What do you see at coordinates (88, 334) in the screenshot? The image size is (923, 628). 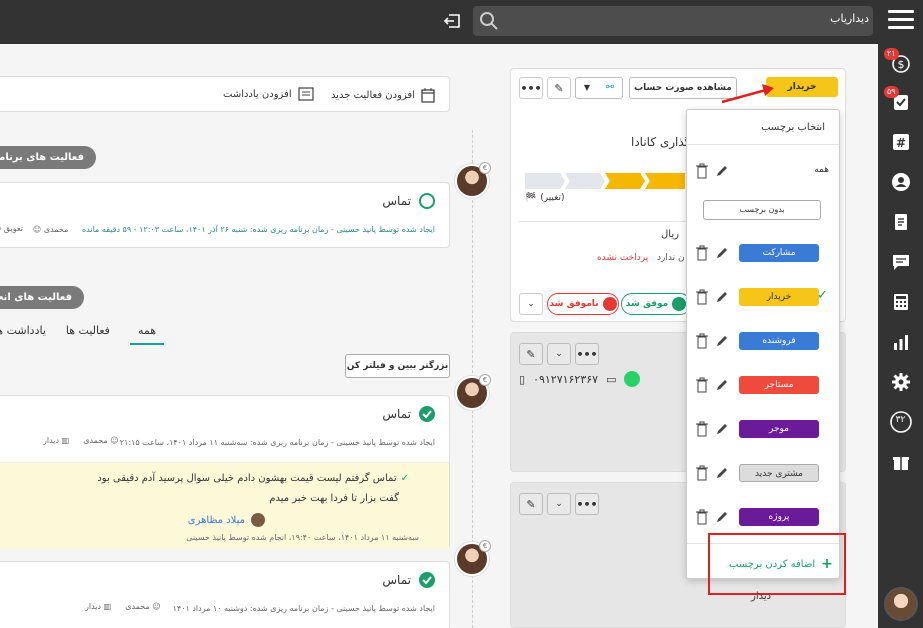 I see `tab-activities: فعالیت ها` at bounding box center [88, 334].